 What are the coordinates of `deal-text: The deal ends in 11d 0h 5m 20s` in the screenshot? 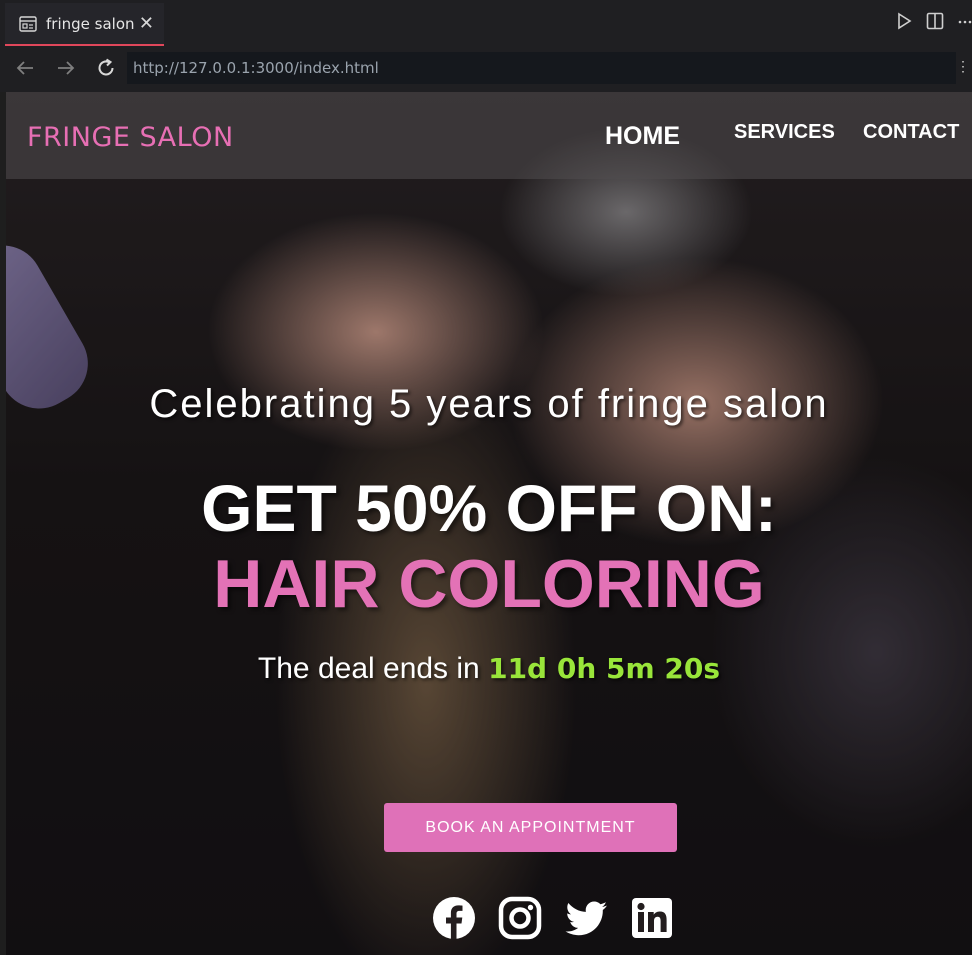 It's located at (489, 669).